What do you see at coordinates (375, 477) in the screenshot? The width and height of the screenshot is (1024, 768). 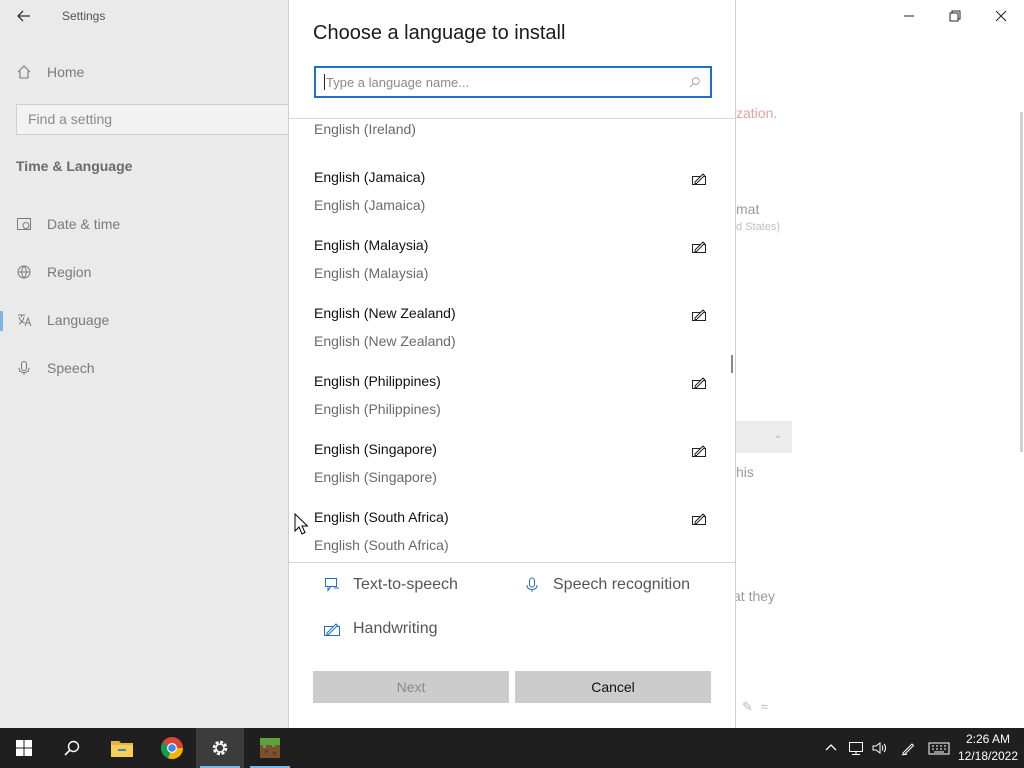 I see `language-native-name: English (Singapore)` at bounding box center [375, 477].